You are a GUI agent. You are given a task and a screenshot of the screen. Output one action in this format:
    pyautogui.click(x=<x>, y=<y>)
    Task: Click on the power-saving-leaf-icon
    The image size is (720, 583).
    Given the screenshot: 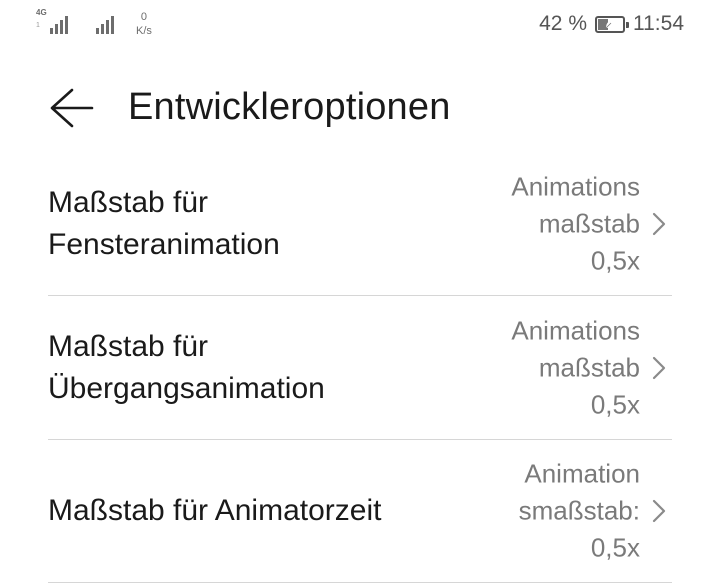 What is the action you would take?
    pyautogui.click(x=609, y=23)
    